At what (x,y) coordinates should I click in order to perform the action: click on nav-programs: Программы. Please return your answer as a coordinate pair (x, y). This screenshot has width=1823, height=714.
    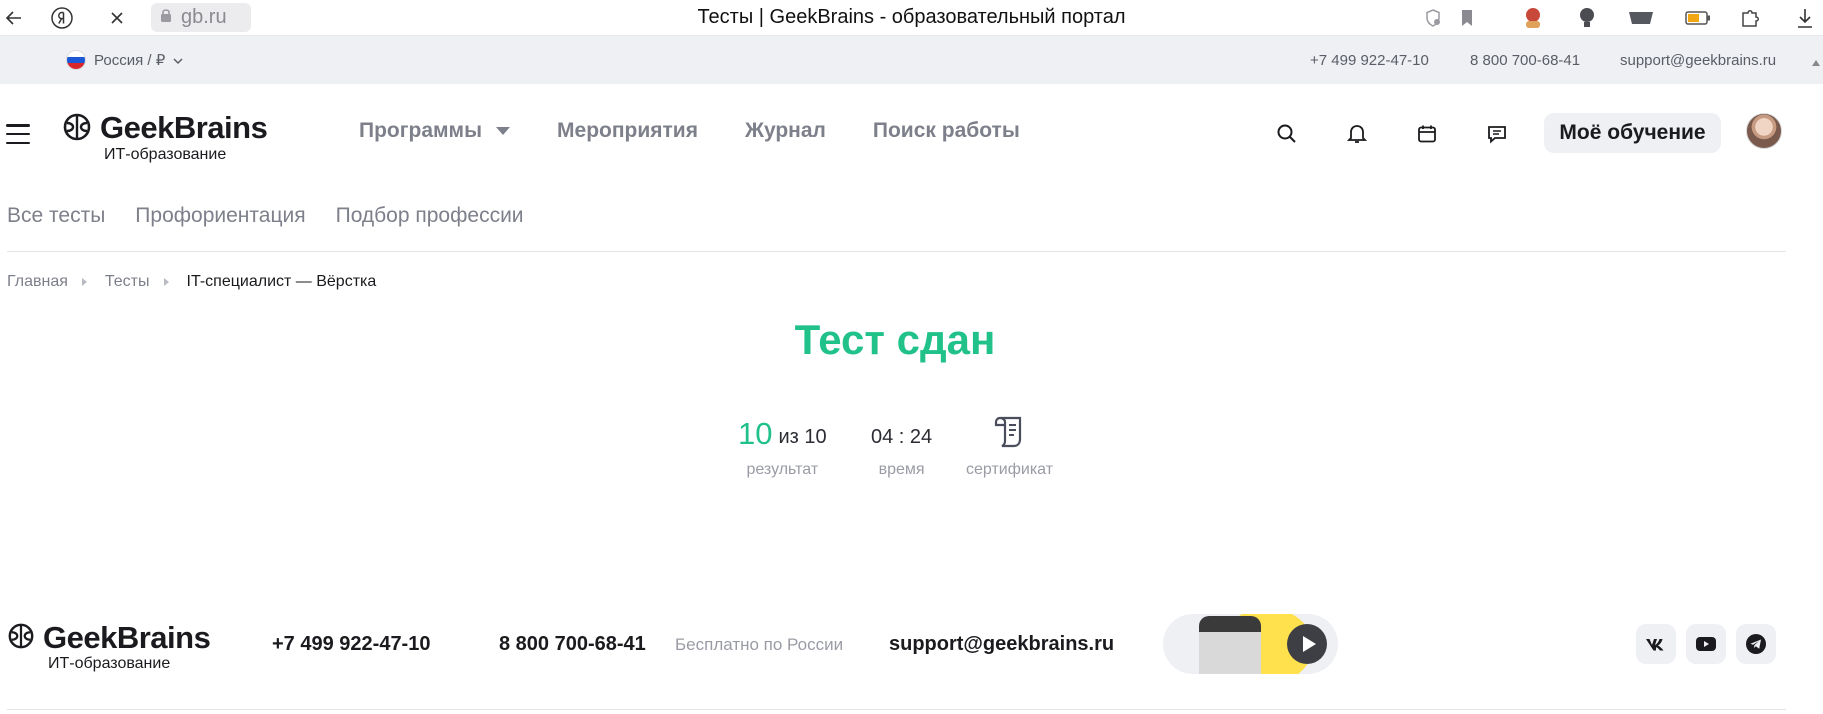
    Looking at the image, I should click on (435, 131).